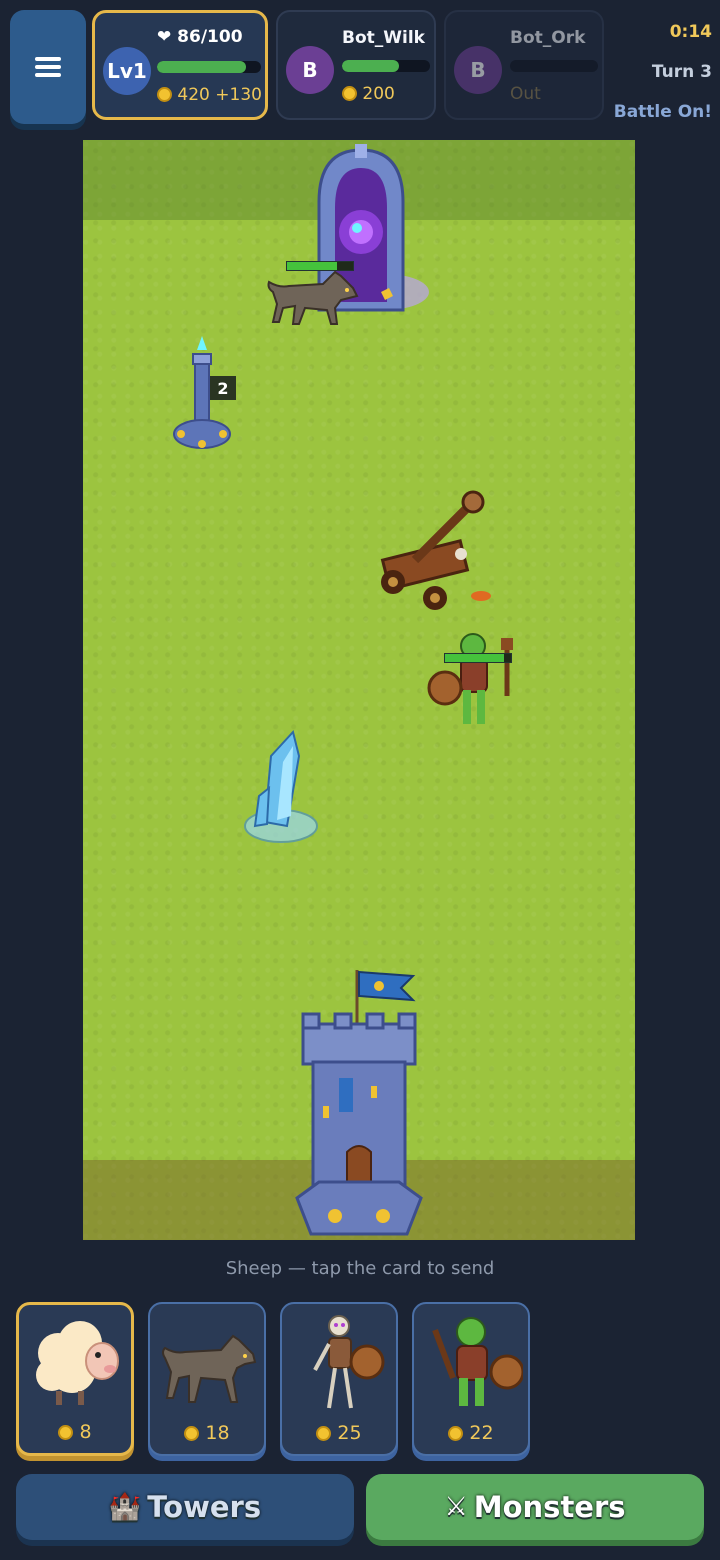 This screenshot has height=1560, width=720. I want to click on player-hp: ❤ 86/100, so click(200, 37).